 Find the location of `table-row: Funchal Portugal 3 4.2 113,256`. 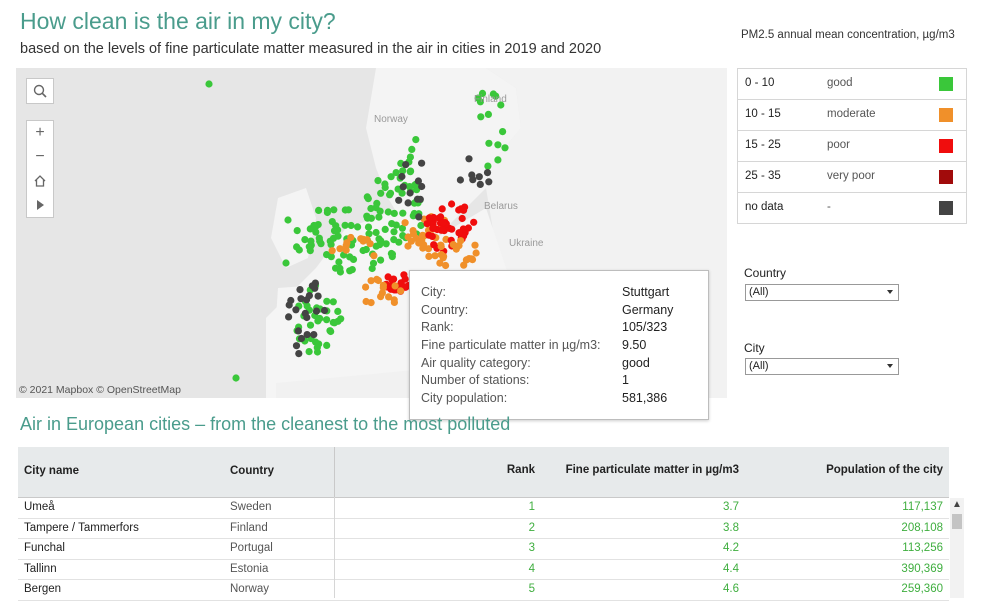

table-row: Funchal Portugal 3 4.2 113,256 is located at coordinates (483, 549).